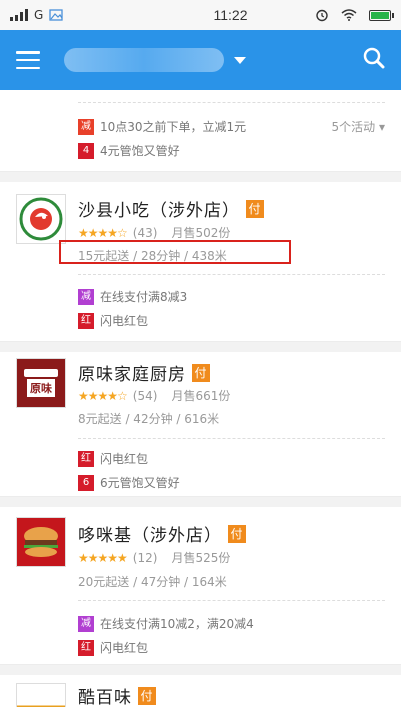  What do you see at coordinates (200, 686) in the screenshot?
I see `shop-card: 酷百味 付` at bounding box center [200, 686].